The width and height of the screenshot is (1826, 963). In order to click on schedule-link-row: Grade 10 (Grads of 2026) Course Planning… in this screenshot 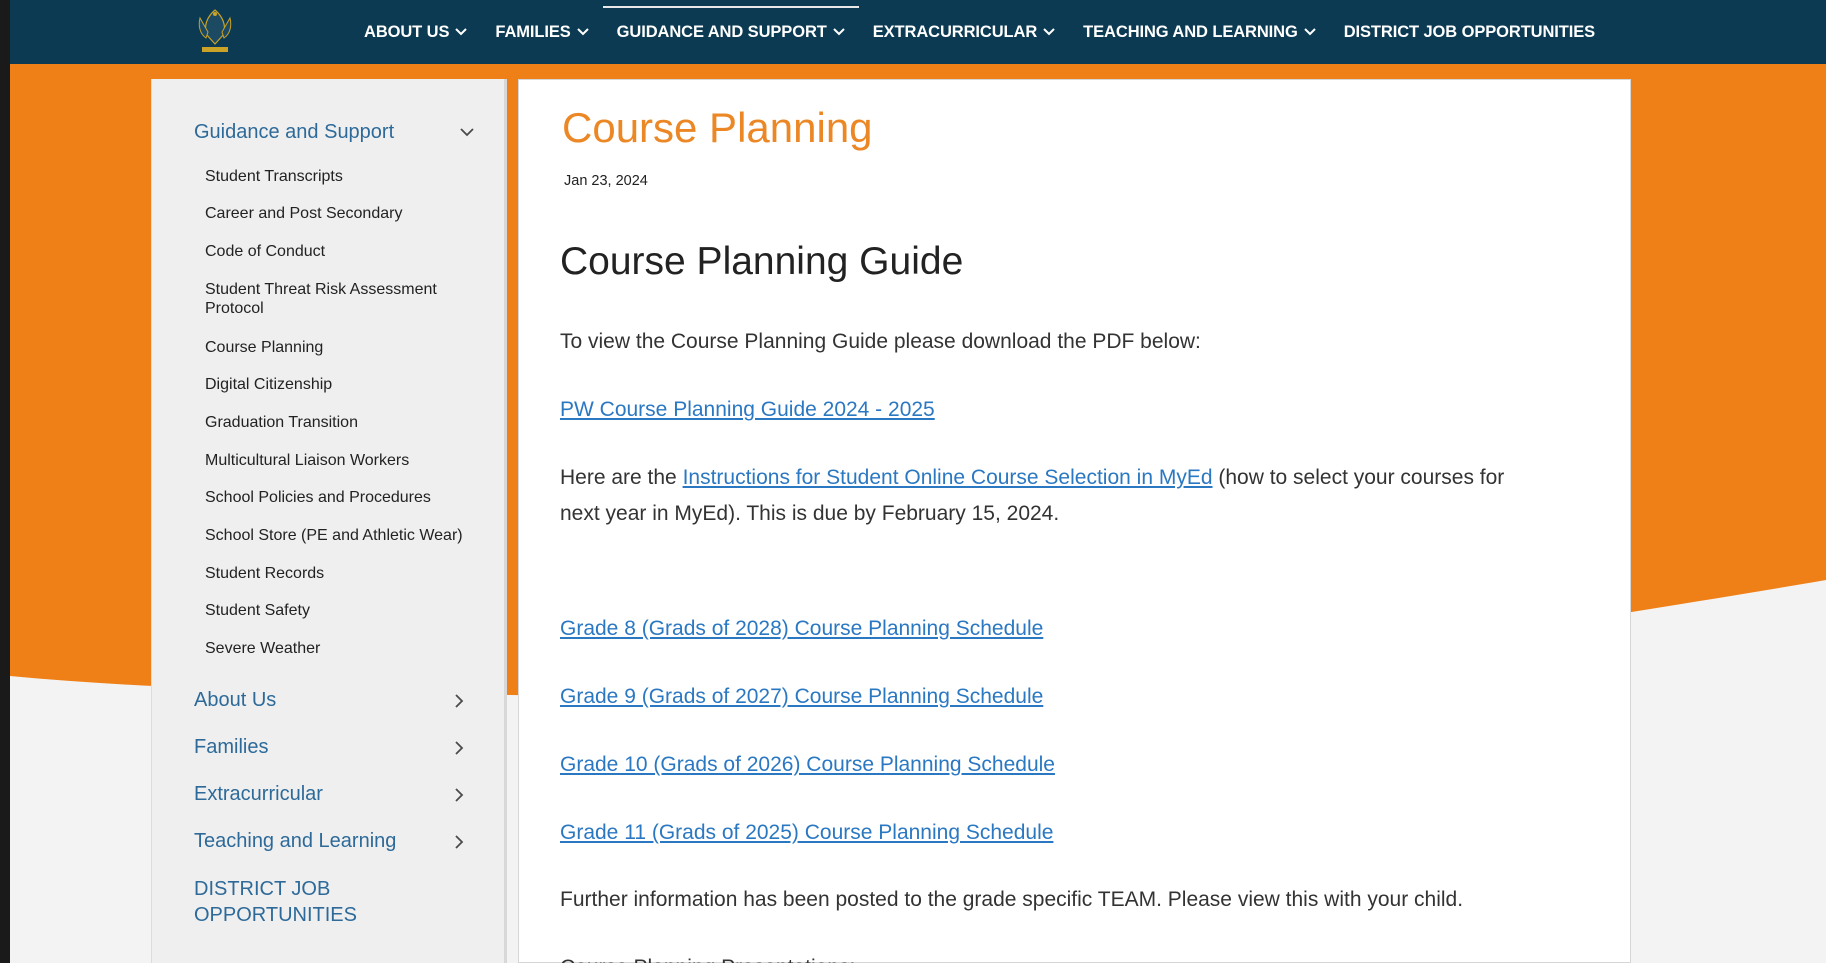, I will do `click(1050, 765)`.